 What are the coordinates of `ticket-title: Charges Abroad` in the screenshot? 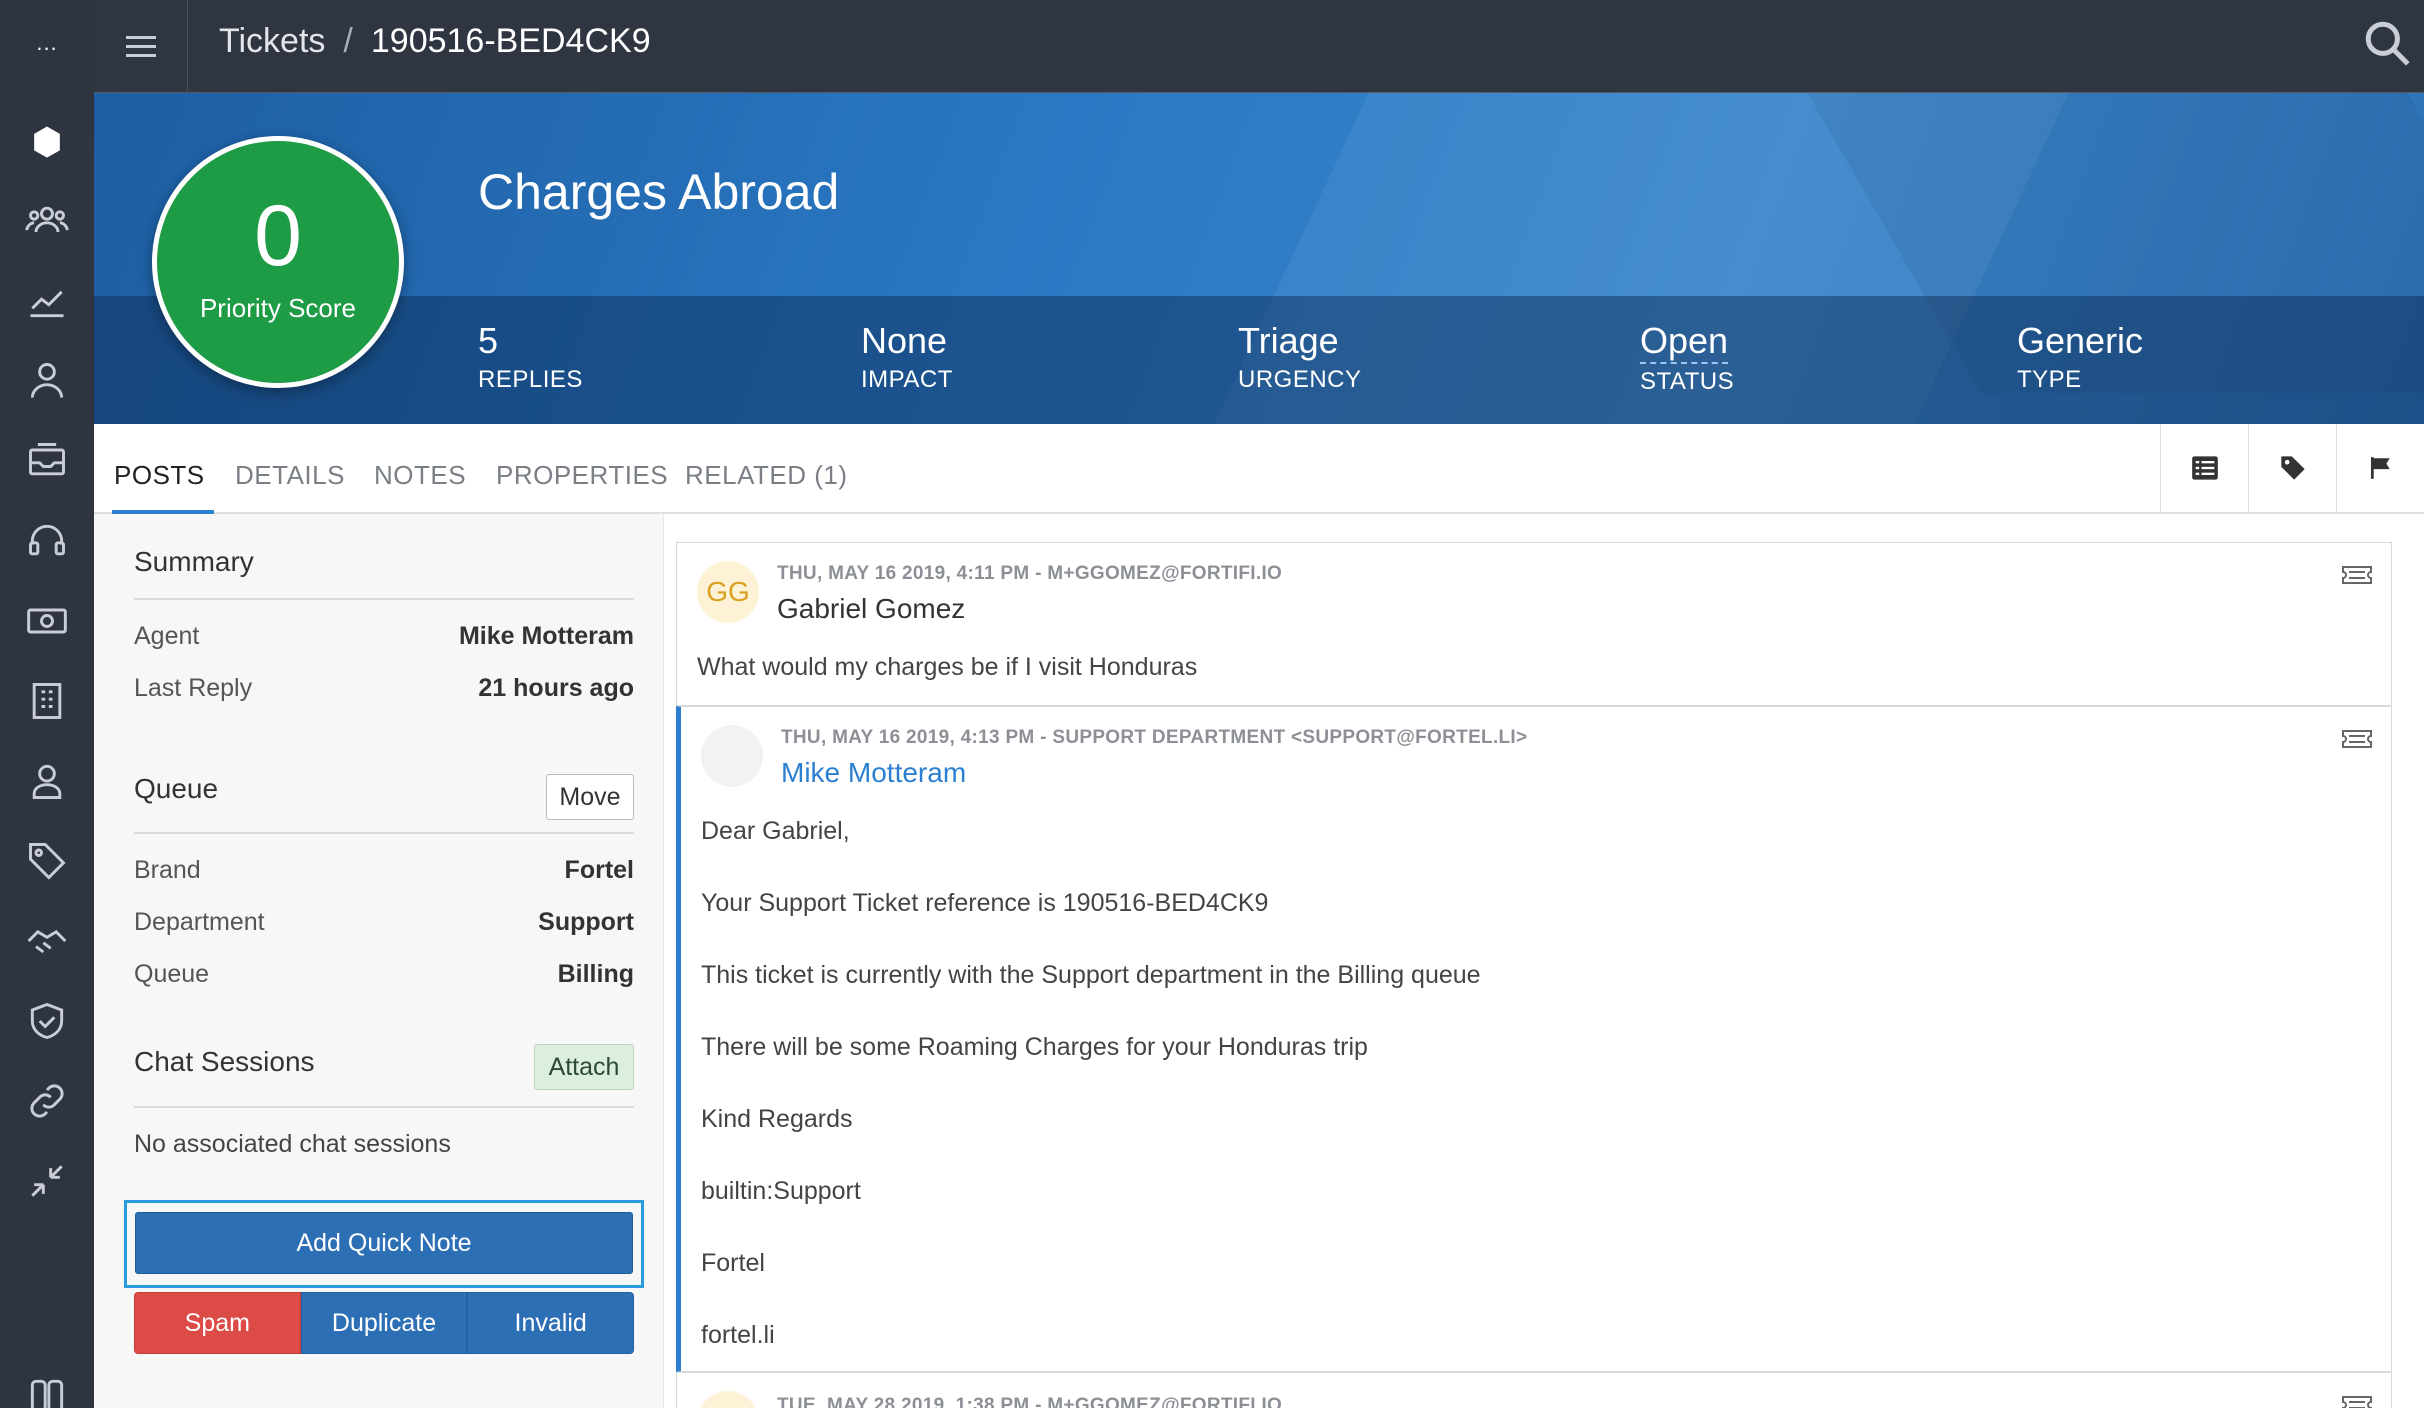 It's located at (659, 192).